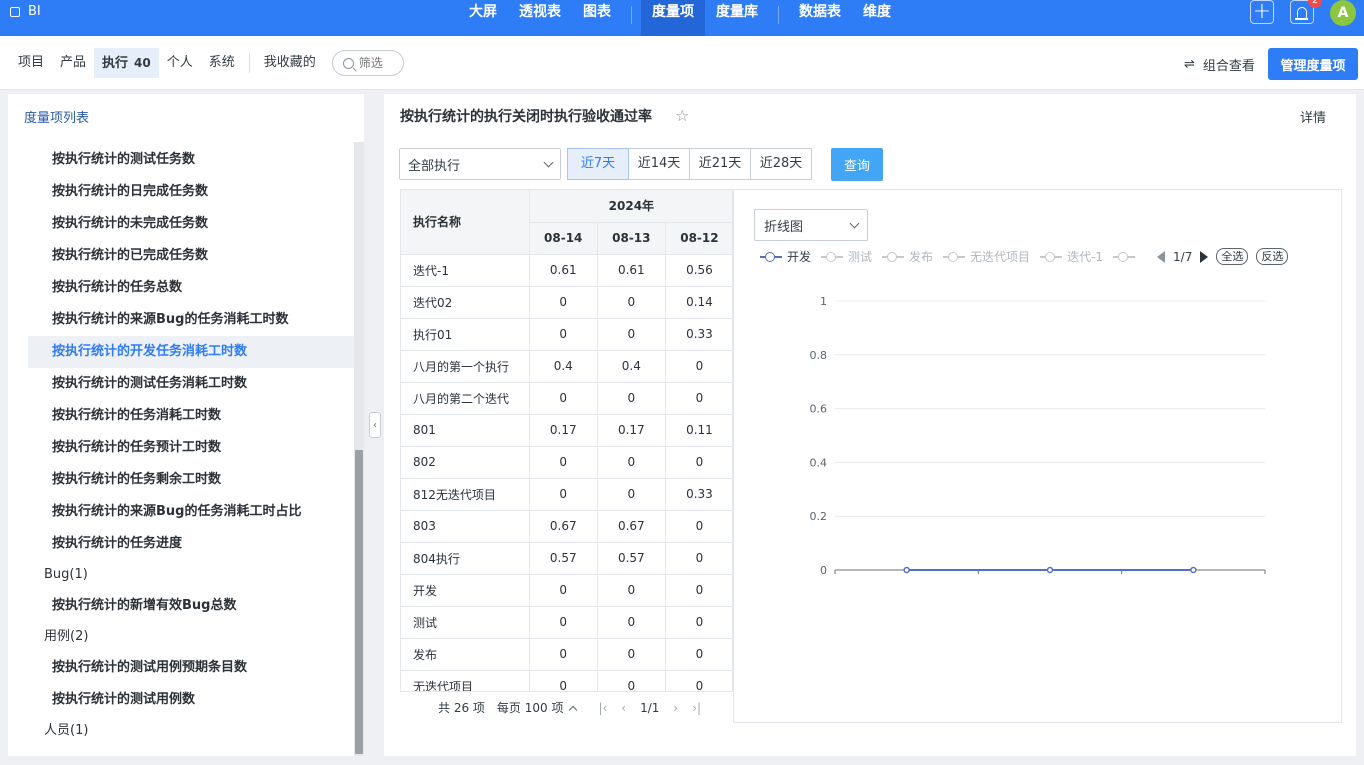  I want to click on details-link: 详情, so click(1313, 116).